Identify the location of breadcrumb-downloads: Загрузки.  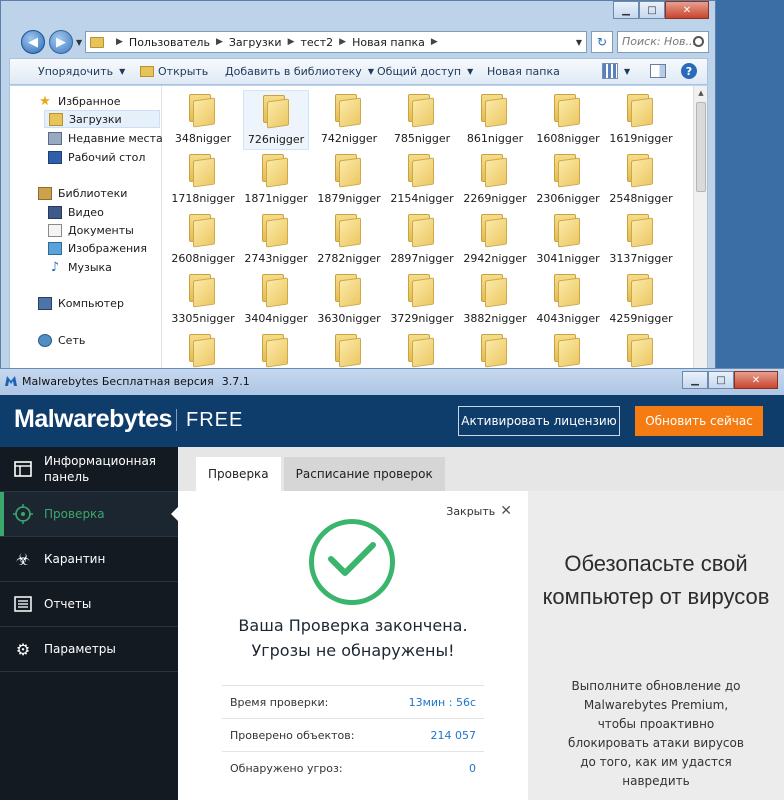
(255, 42).